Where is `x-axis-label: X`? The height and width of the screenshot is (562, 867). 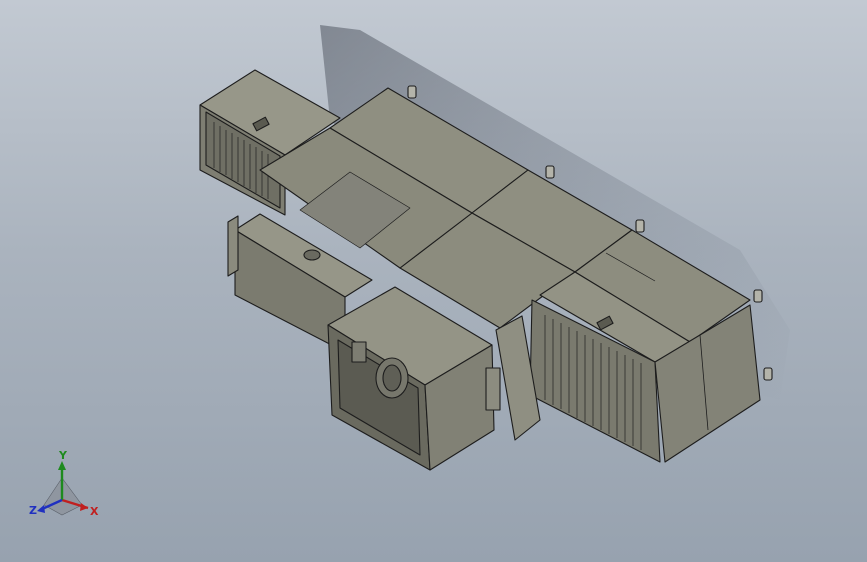
x-axis-label: X is located at coordinates (94, 511).